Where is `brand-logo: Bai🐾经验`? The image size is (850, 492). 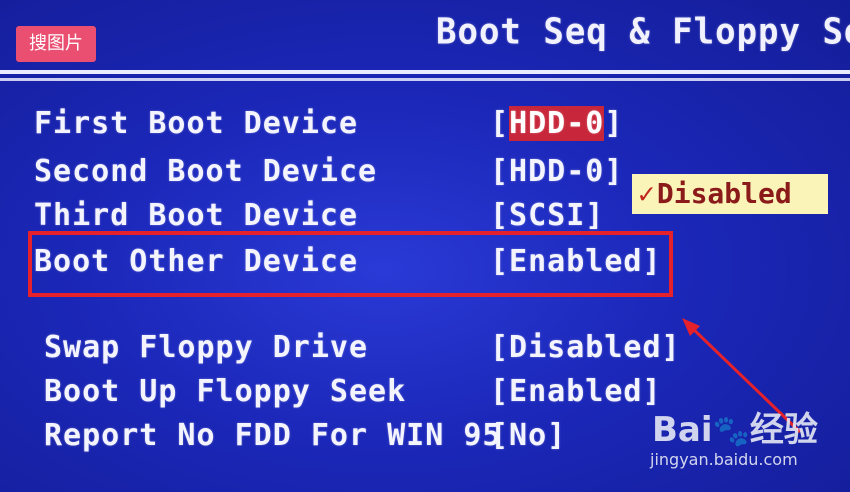 brand-logo: Bai🐾经验 is located at coordinates (735, 430).